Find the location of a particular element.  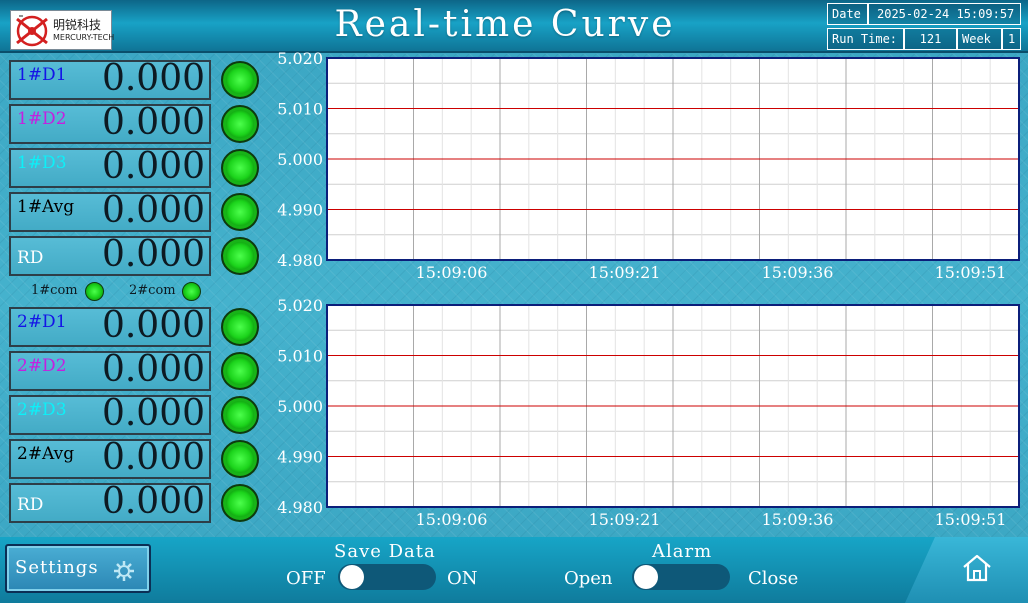

settings-label: Settings is located at coordinates (57, 567).